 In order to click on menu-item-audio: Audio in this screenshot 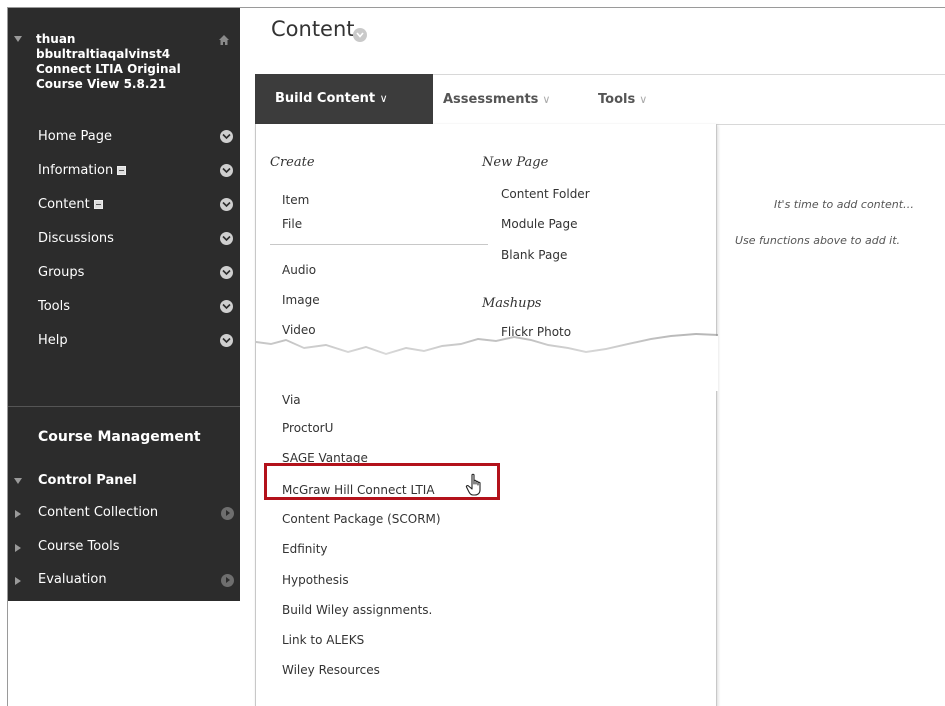, I will do `click(299, 270)`.